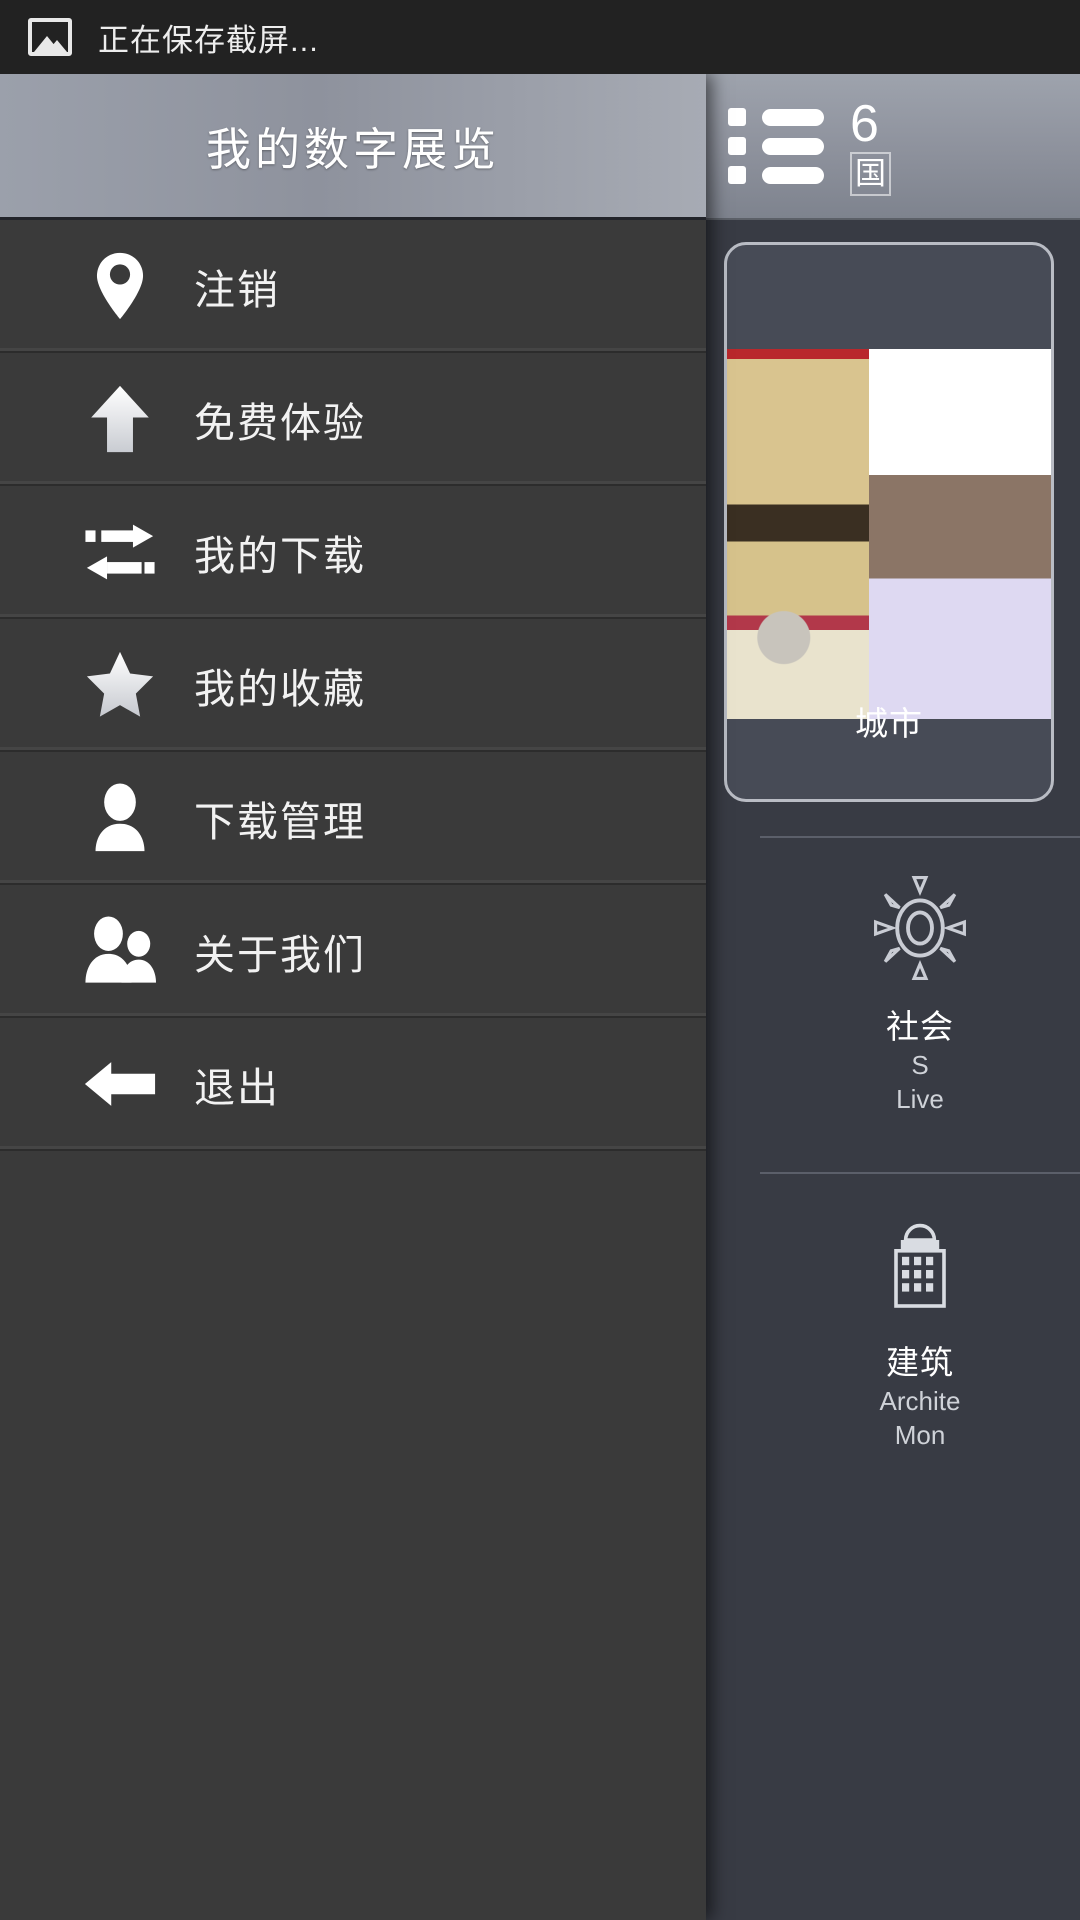  What do you see at coordinates (120, 1084) in the screenshot?
I see `arrow-left-icon` at bounding box center [120, 1084].